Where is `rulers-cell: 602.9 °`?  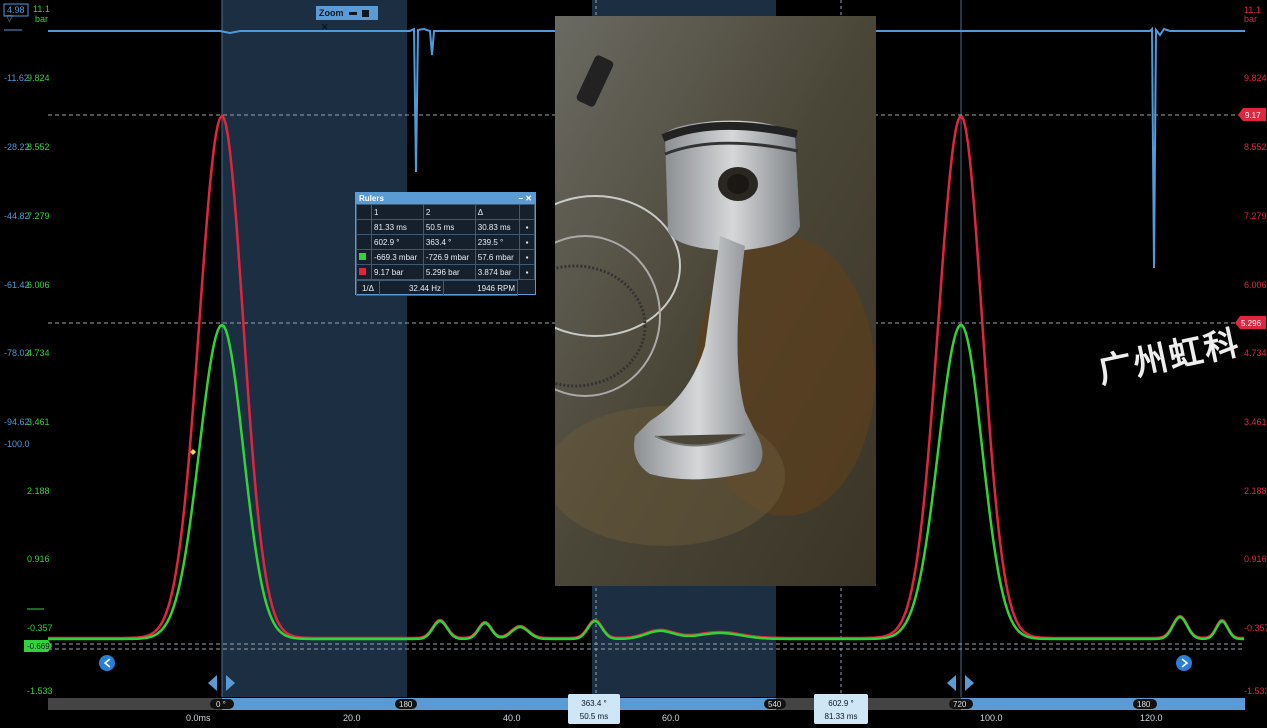
rulers-cell: 602.9 ° is located at coordinates (397, 242).